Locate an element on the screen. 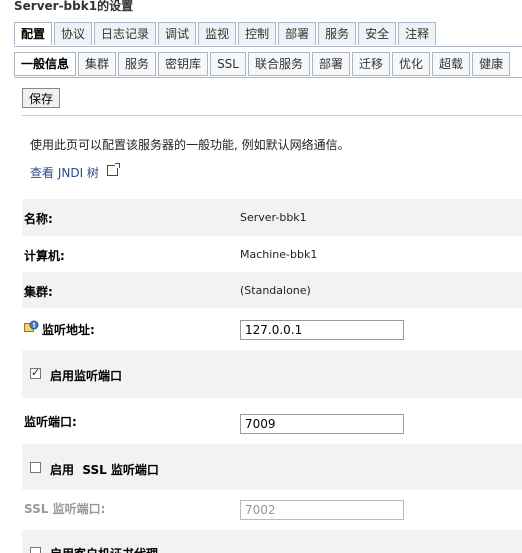 The width and height of the screenshot is (522, 553). cluster-row: 集群: (Standalone) is located at coordinates (272, 290).